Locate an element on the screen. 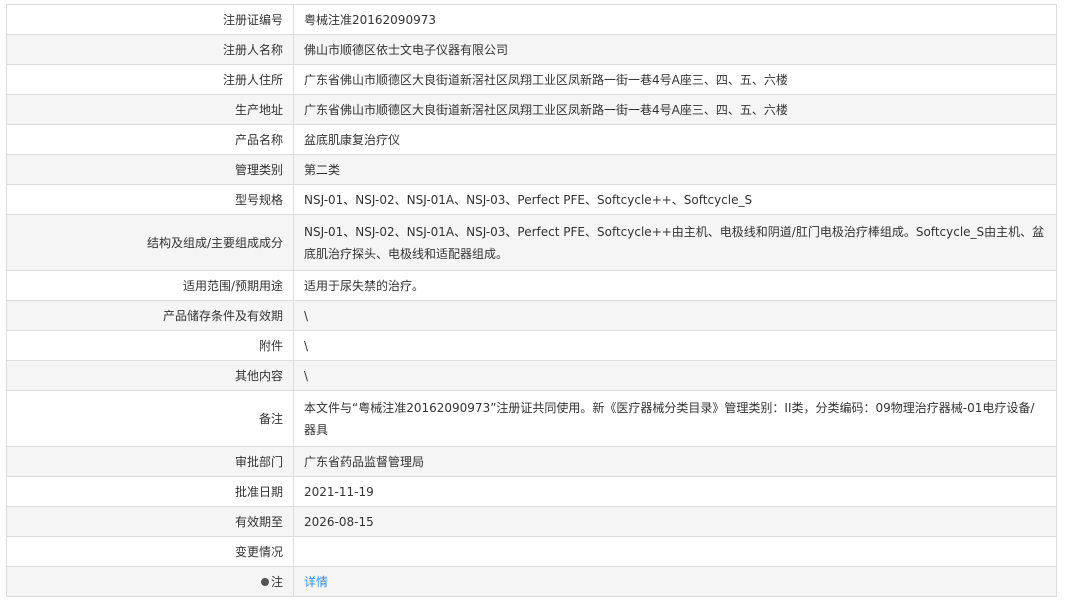 The height and width of the screenshot is (605, 1065). row-label: 注 is located at coordinates (150, 581).